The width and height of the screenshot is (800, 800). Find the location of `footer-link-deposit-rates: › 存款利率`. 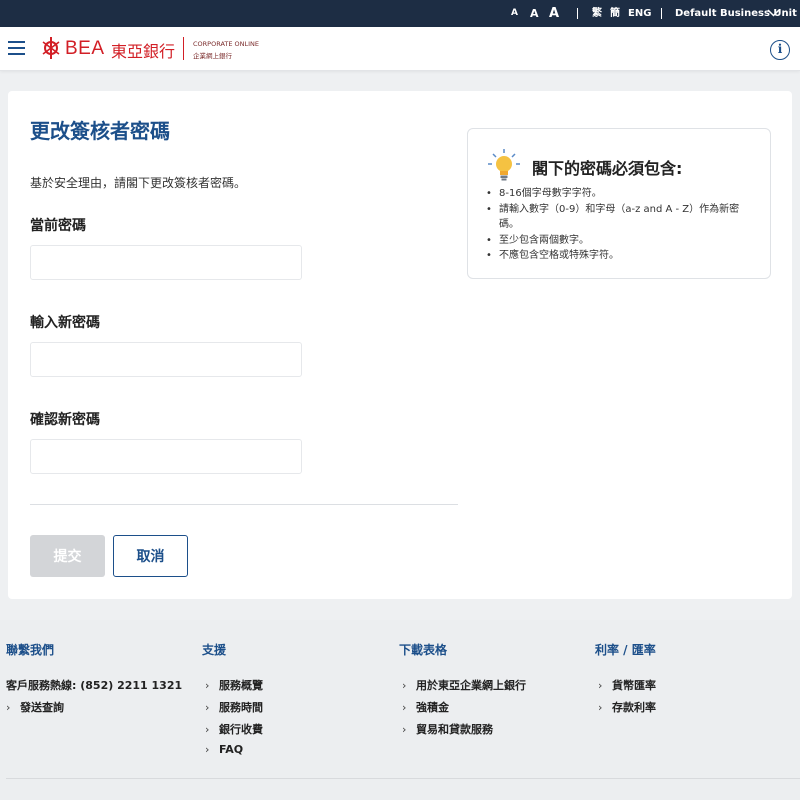

footer-link-deposit-rates: › 存款利率 is located at coordinates (627, 707).